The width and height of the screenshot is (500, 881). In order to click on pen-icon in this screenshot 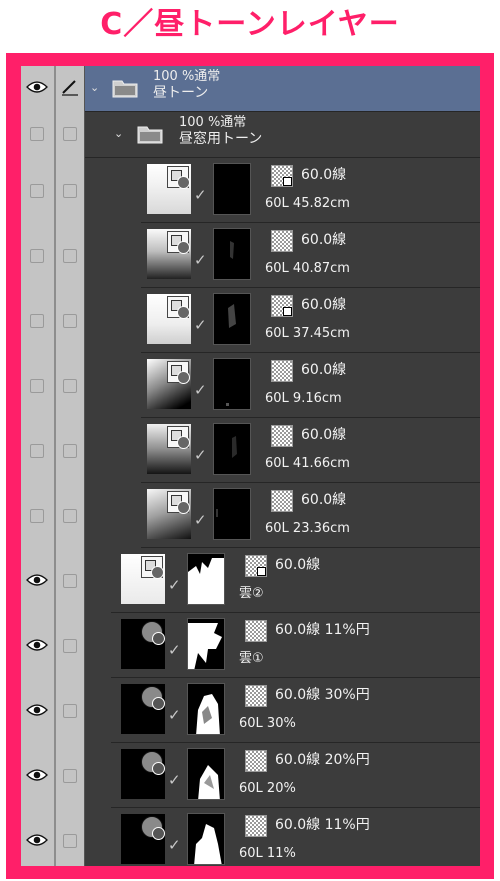, I will do `click(70, 87)`.